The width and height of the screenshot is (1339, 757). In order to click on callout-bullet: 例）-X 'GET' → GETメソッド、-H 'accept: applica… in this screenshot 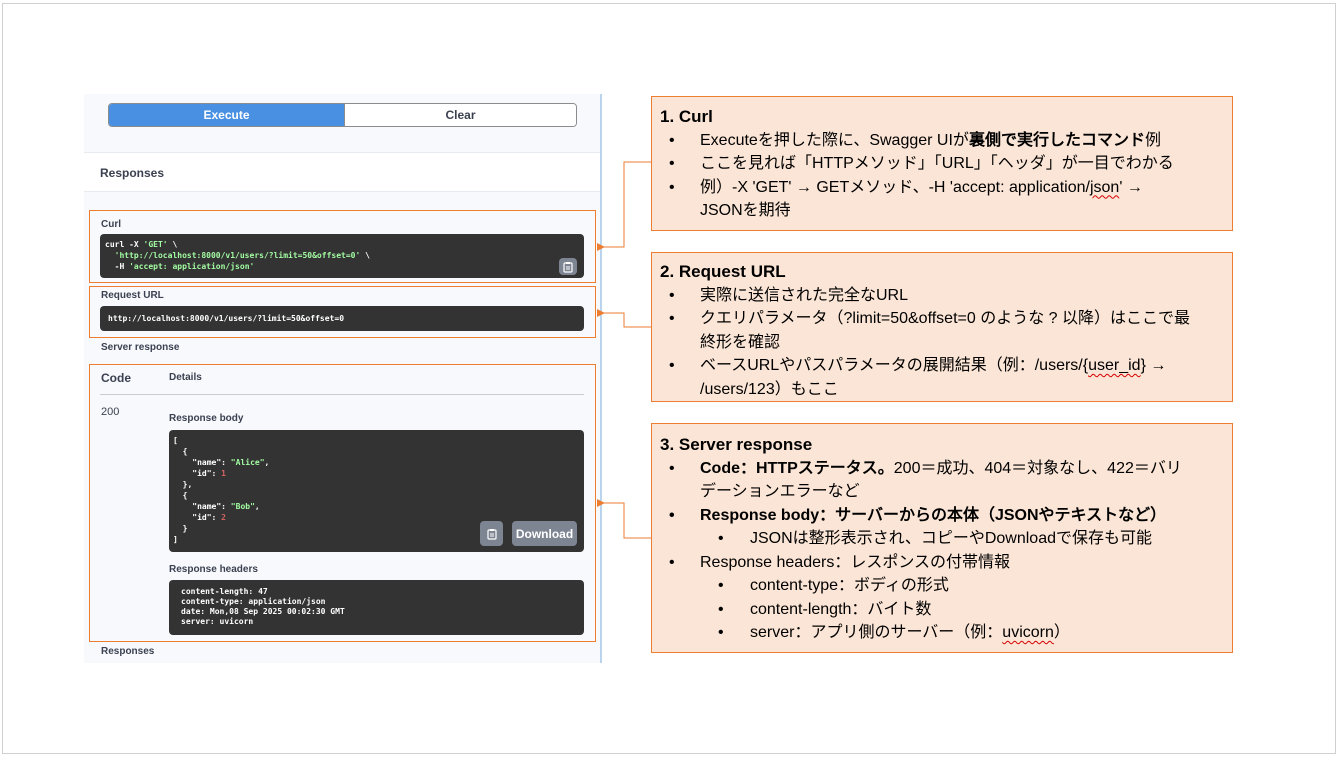, I will do `click(942, 199)`.